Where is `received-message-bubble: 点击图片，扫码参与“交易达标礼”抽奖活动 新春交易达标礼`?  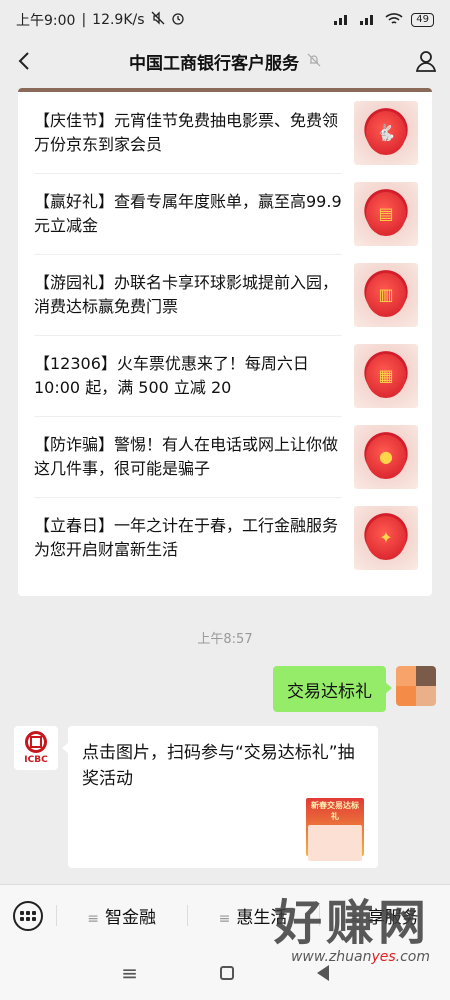 received-message-bubble: 点击图片，扫码参与“交易达标礼”抽奖活动 新春交易达标礼 is located at coordinates (220, 797).